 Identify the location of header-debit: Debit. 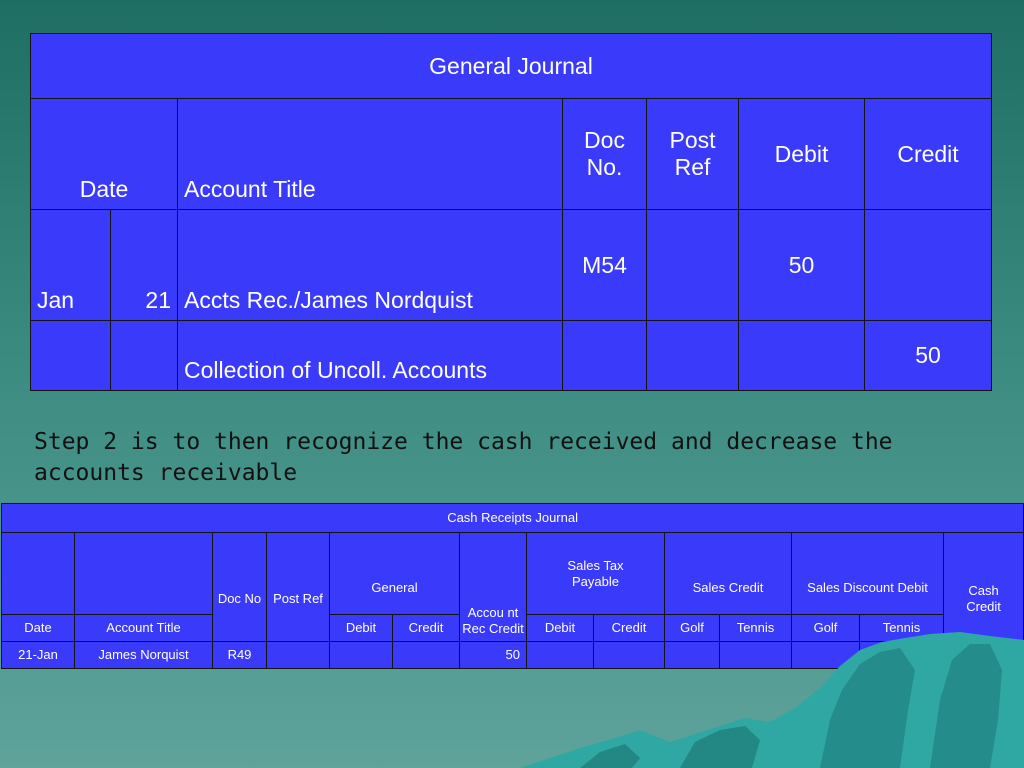
(801, 154).